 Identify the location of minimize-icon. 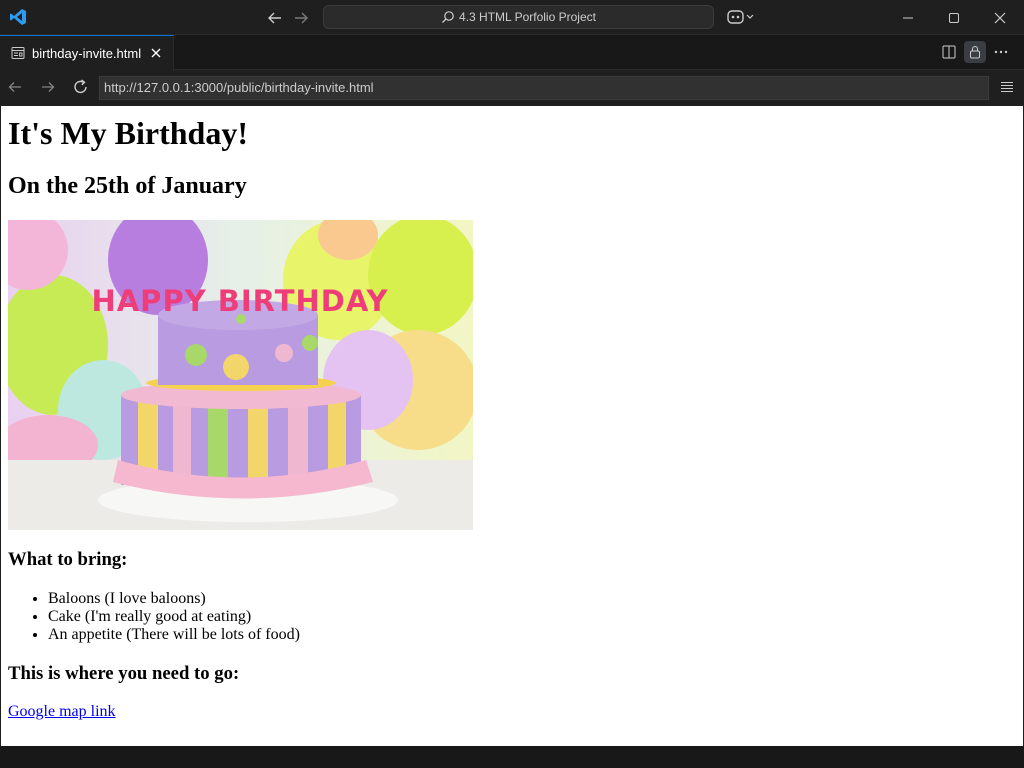
(908, 17).